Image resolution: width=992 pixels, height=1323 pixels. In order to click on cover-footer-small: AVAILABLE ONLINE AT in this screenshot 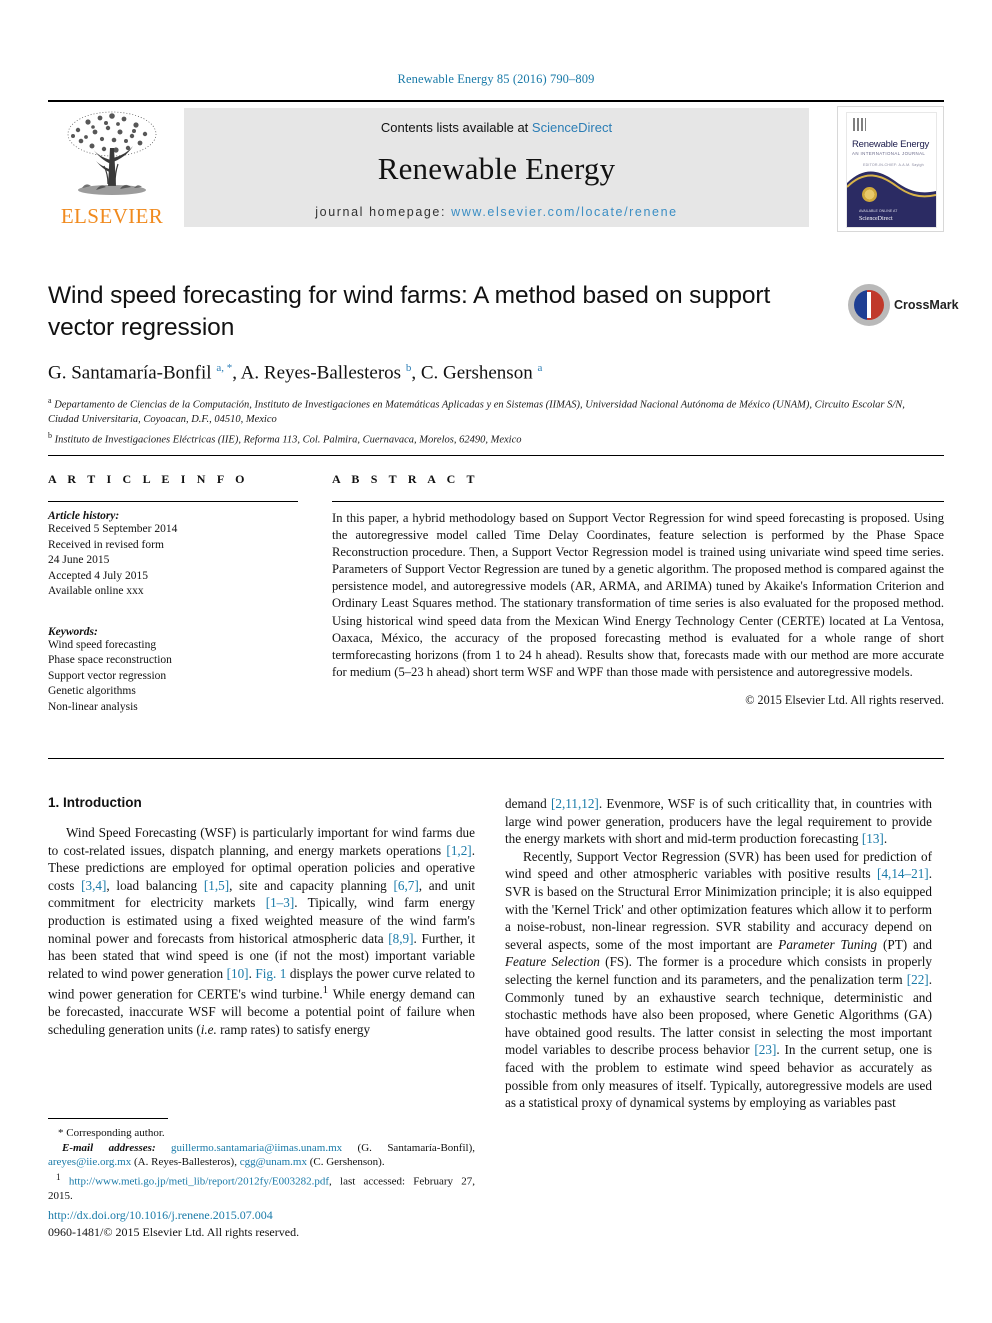, I will do `click(878, 211)`.